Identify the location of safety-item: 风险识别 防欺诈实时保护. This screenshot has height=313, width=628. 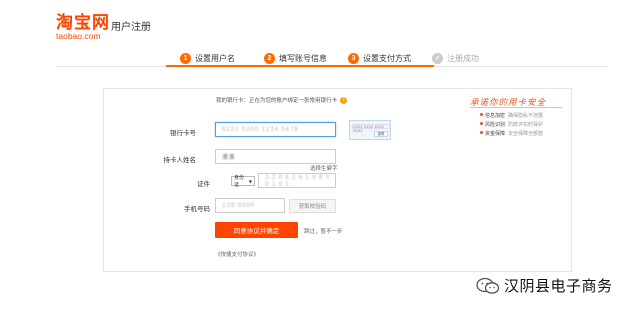
(511, 124).